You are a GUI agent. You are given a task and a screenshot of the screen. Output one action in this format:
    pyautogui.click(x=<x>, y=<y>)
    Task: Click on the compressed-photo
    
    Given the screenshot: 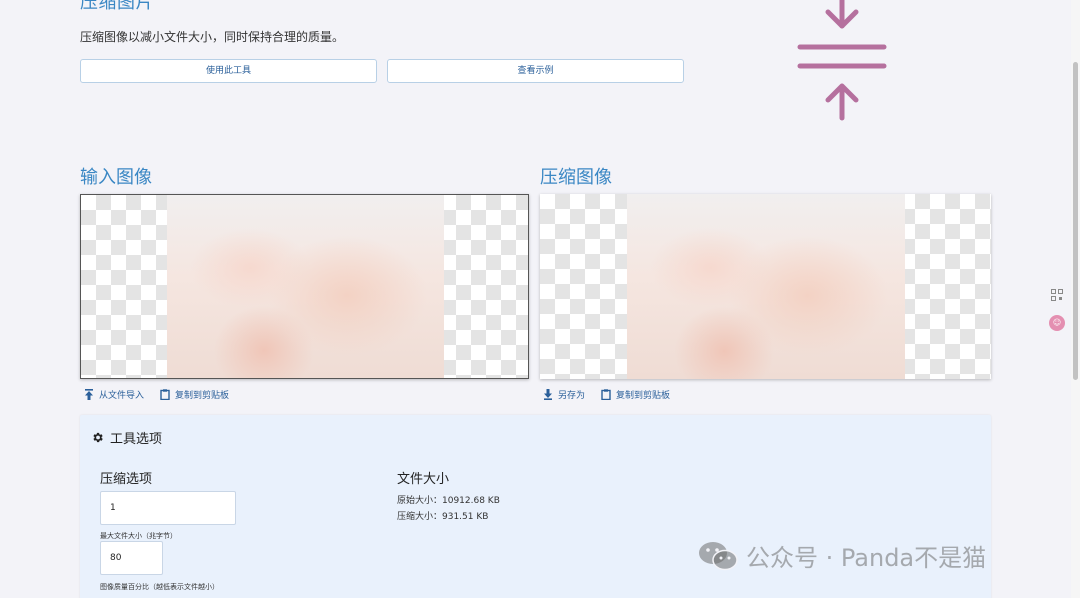 What is the action you would take?
    pyautogui.click(x=766, y=286)
    